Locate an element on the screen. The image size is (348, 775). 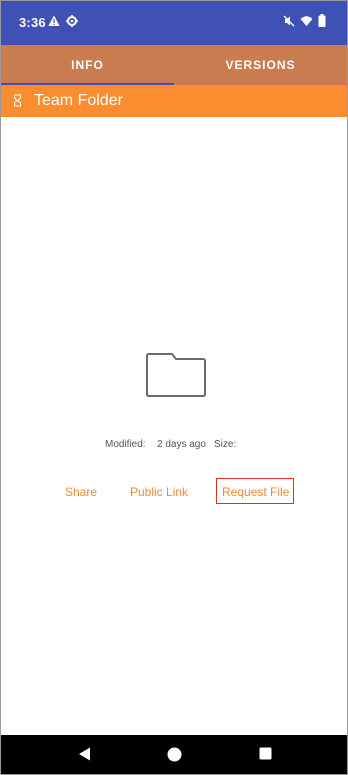
hourglass-icon is located at coordinates (17, 103).